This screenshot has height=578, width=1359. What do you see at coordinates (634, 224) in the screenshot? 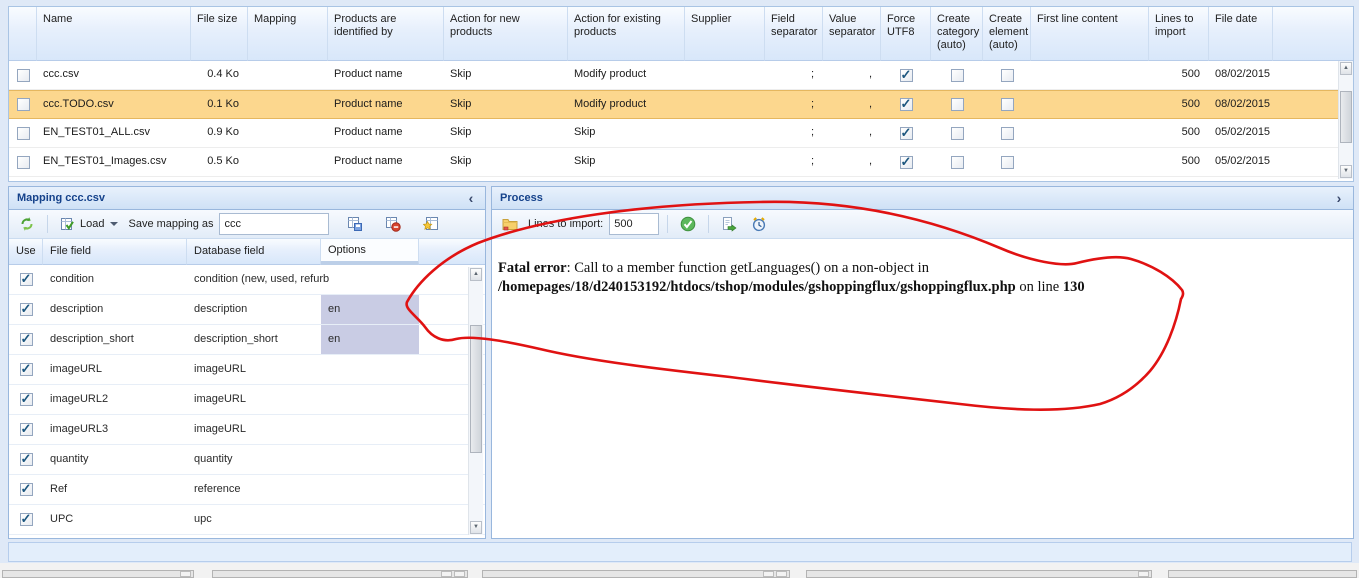
I see `lines-to-import-input` at bounding box center [634, 224].